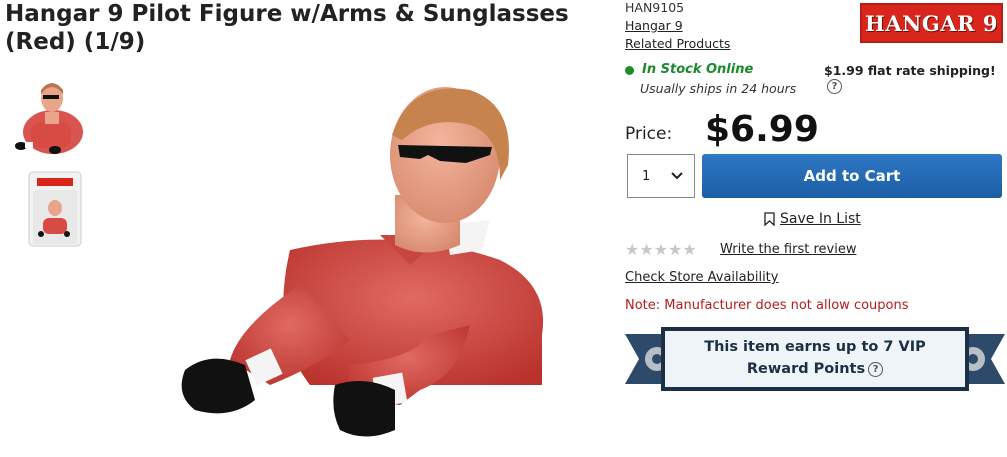 The width and height of the screenshot is (1007, 457). I want to click on price-label: Price:, so click(649, 134).